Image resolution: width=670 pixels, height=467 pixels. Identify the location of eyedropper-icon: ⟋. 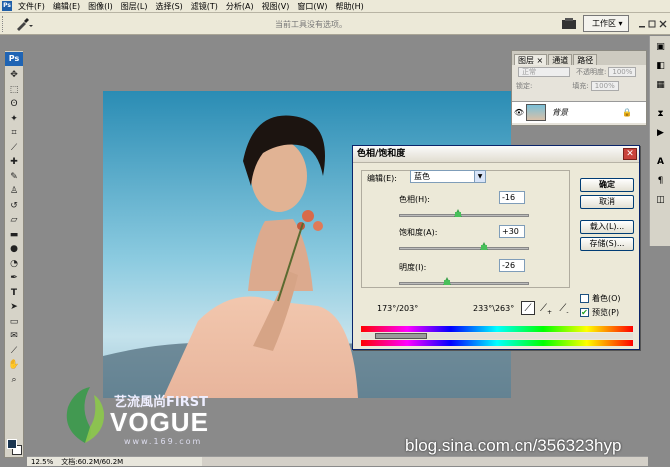
(528, 308).